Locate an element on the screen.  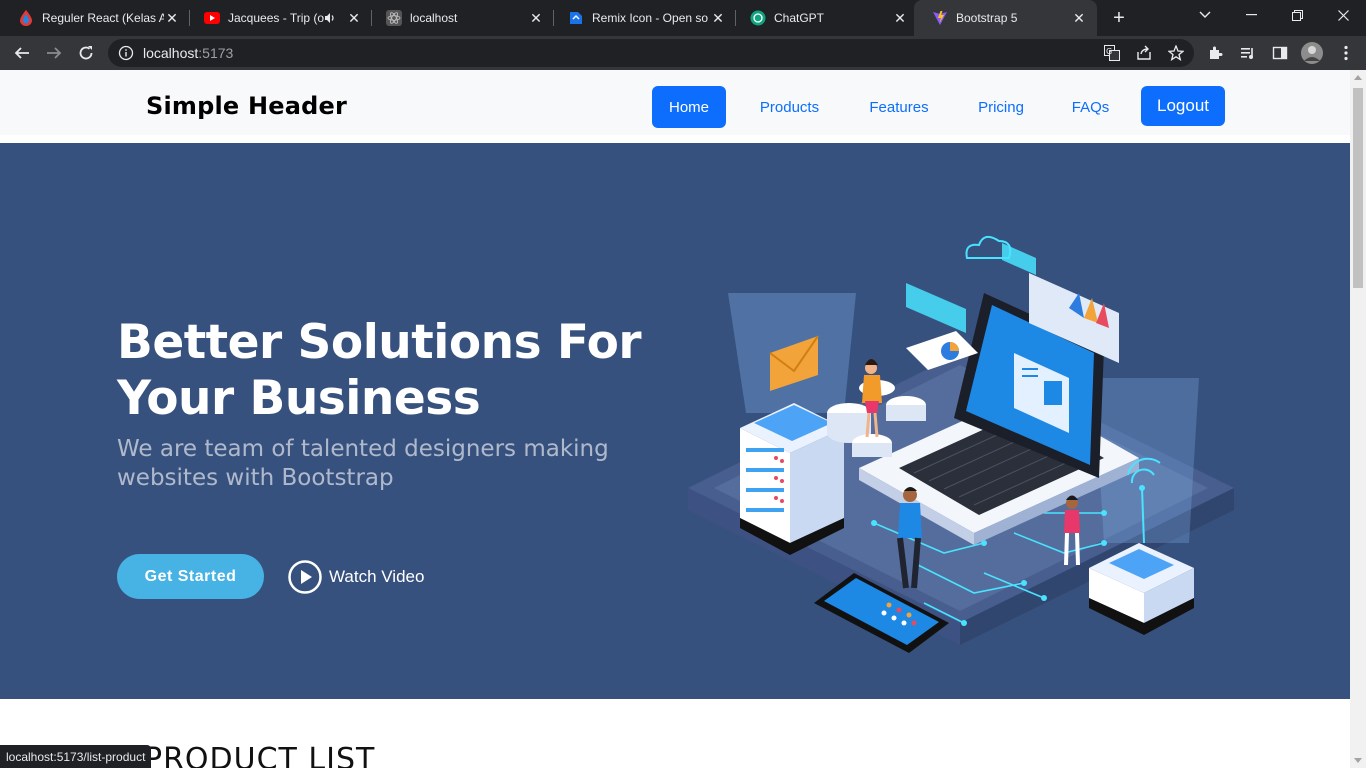
vite-icon is located at coordinates (940, 18).